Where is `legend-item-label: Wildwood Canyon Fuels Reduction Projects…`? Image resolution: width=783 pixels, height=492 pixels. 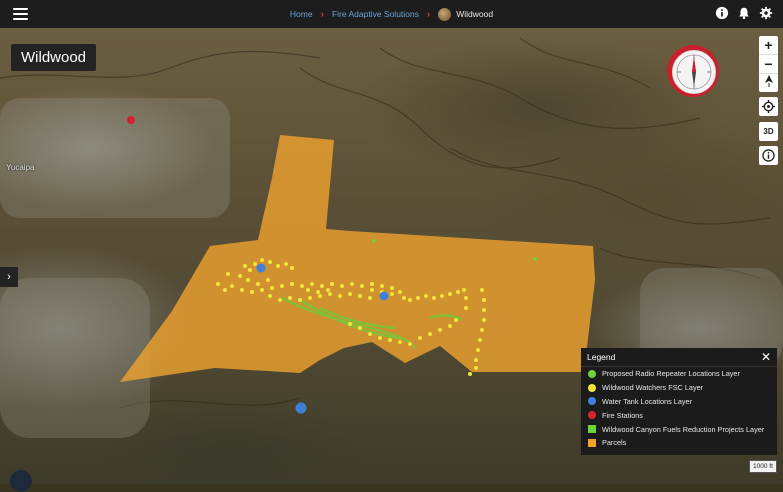
legend-item-label: Wildwood Canyon Fuels Reduction Projects… is located at coordinates (683, 429).